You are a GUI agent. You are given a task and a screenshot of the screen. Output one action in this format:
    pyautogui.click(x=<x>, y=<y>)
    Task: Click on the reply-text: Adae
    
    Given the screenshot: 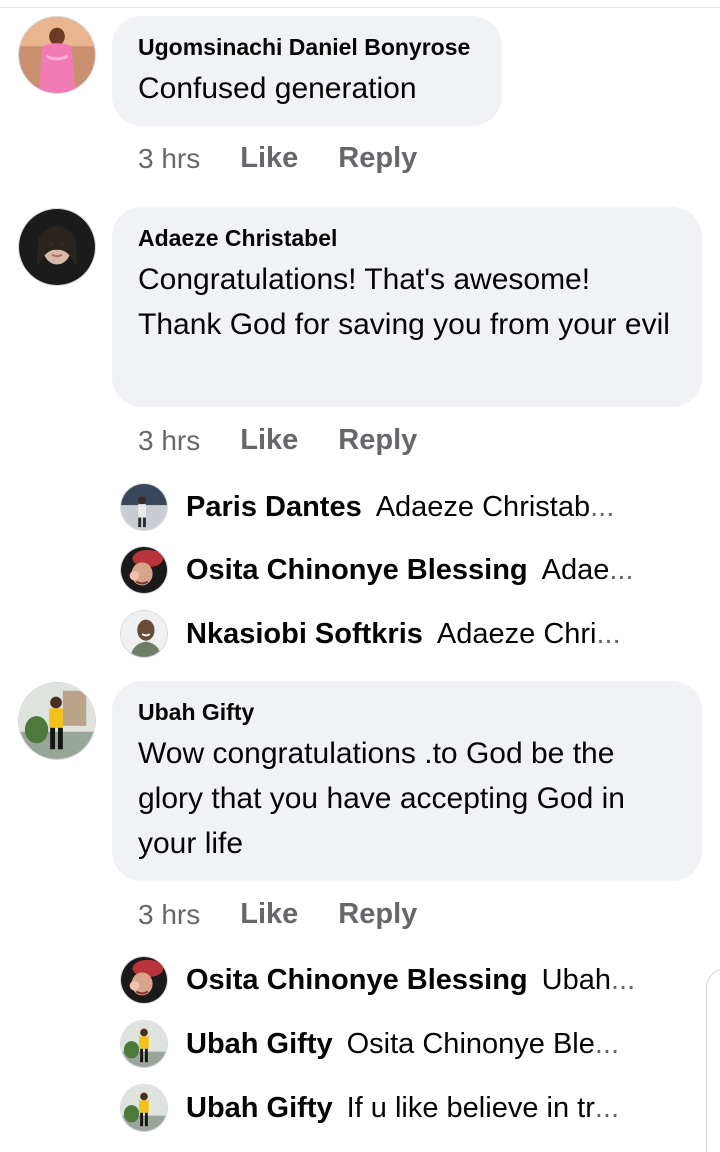 What is the action you would take?
    pyautogui.click(x=575, y=569)
    